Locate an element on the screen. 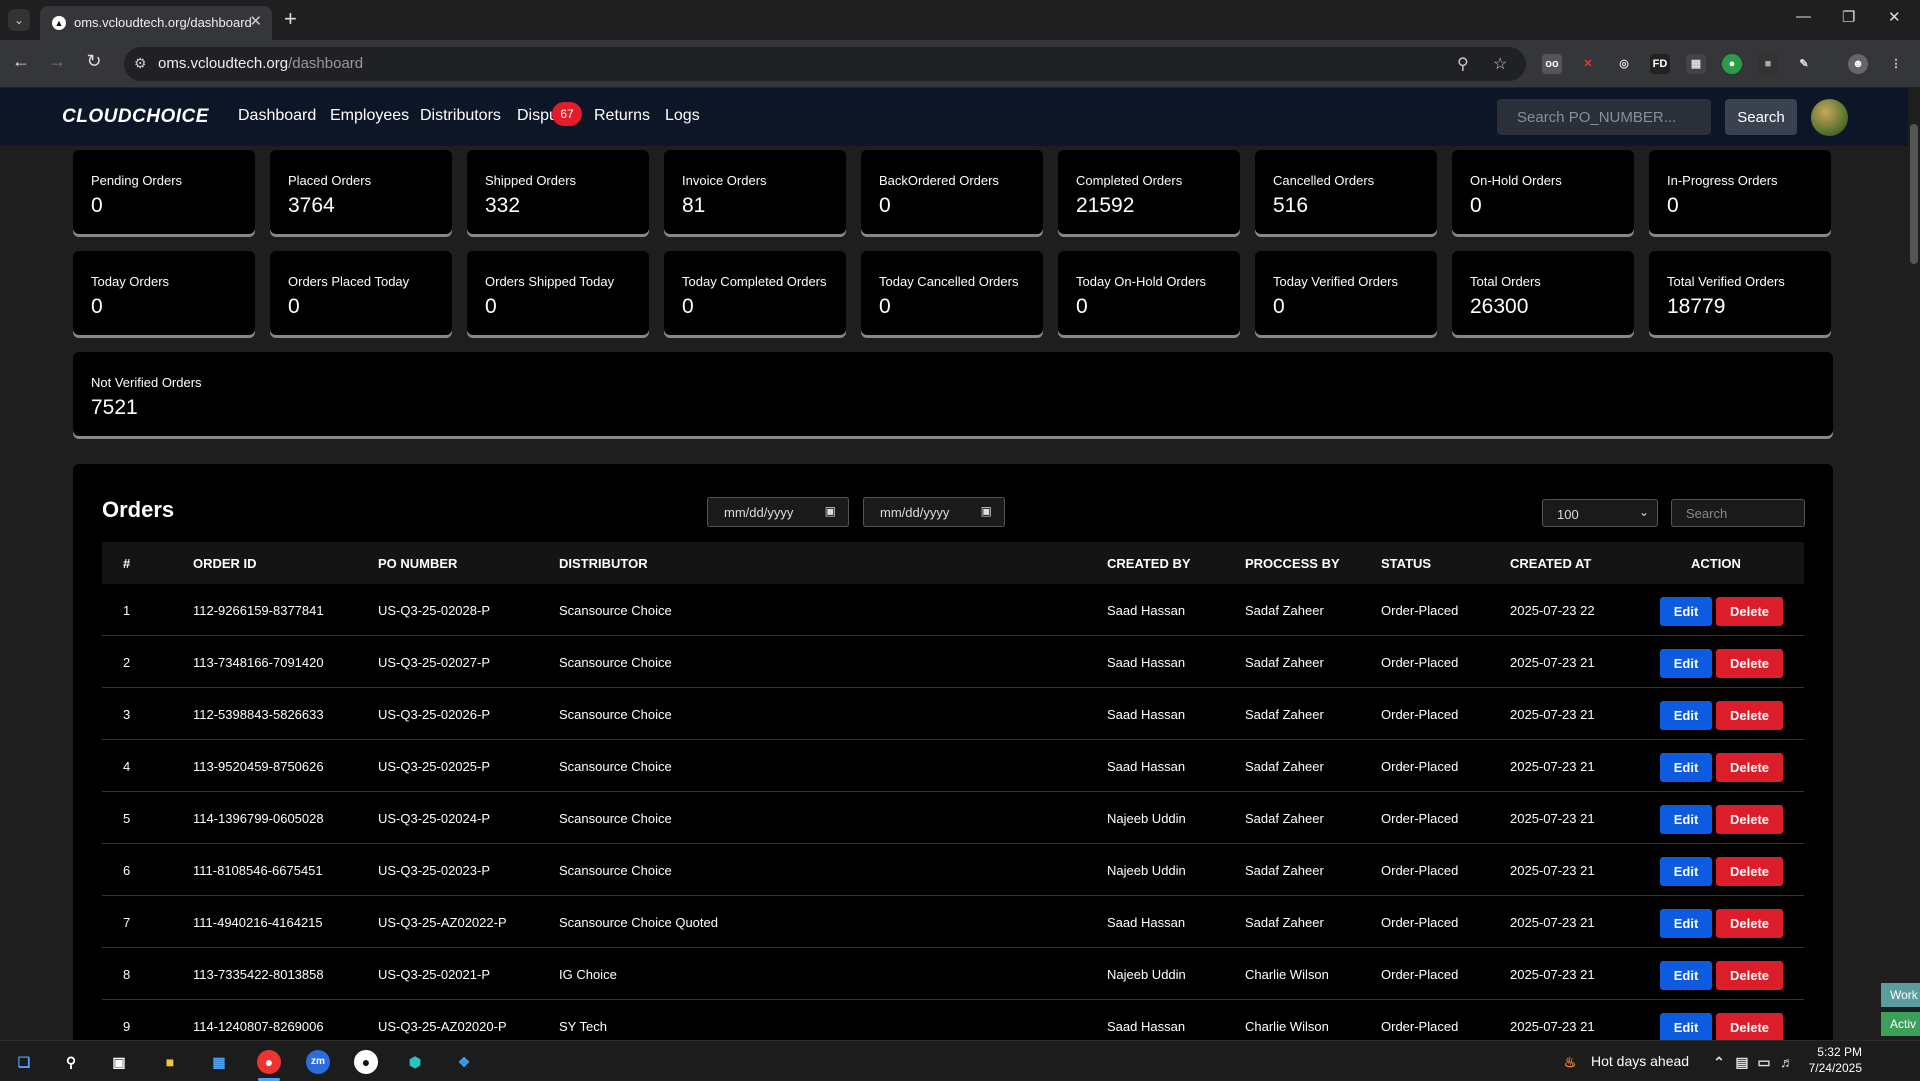 This screenshot has width=1920, height=1081. chevron-down-icon: ⌄ is located at coordinates (1643, 512).